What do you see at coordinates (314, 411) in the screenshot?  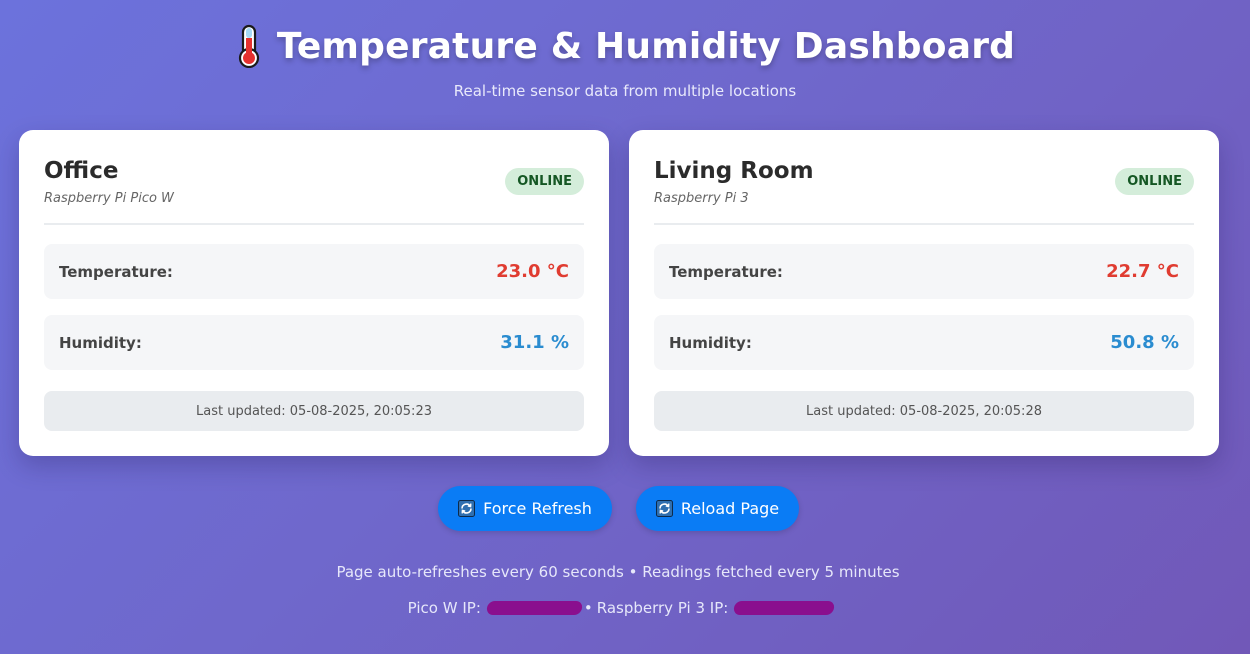 I see `last-updated: Last updated: 05-08-2025, 20:05:23` at bounding box center [314, 411].